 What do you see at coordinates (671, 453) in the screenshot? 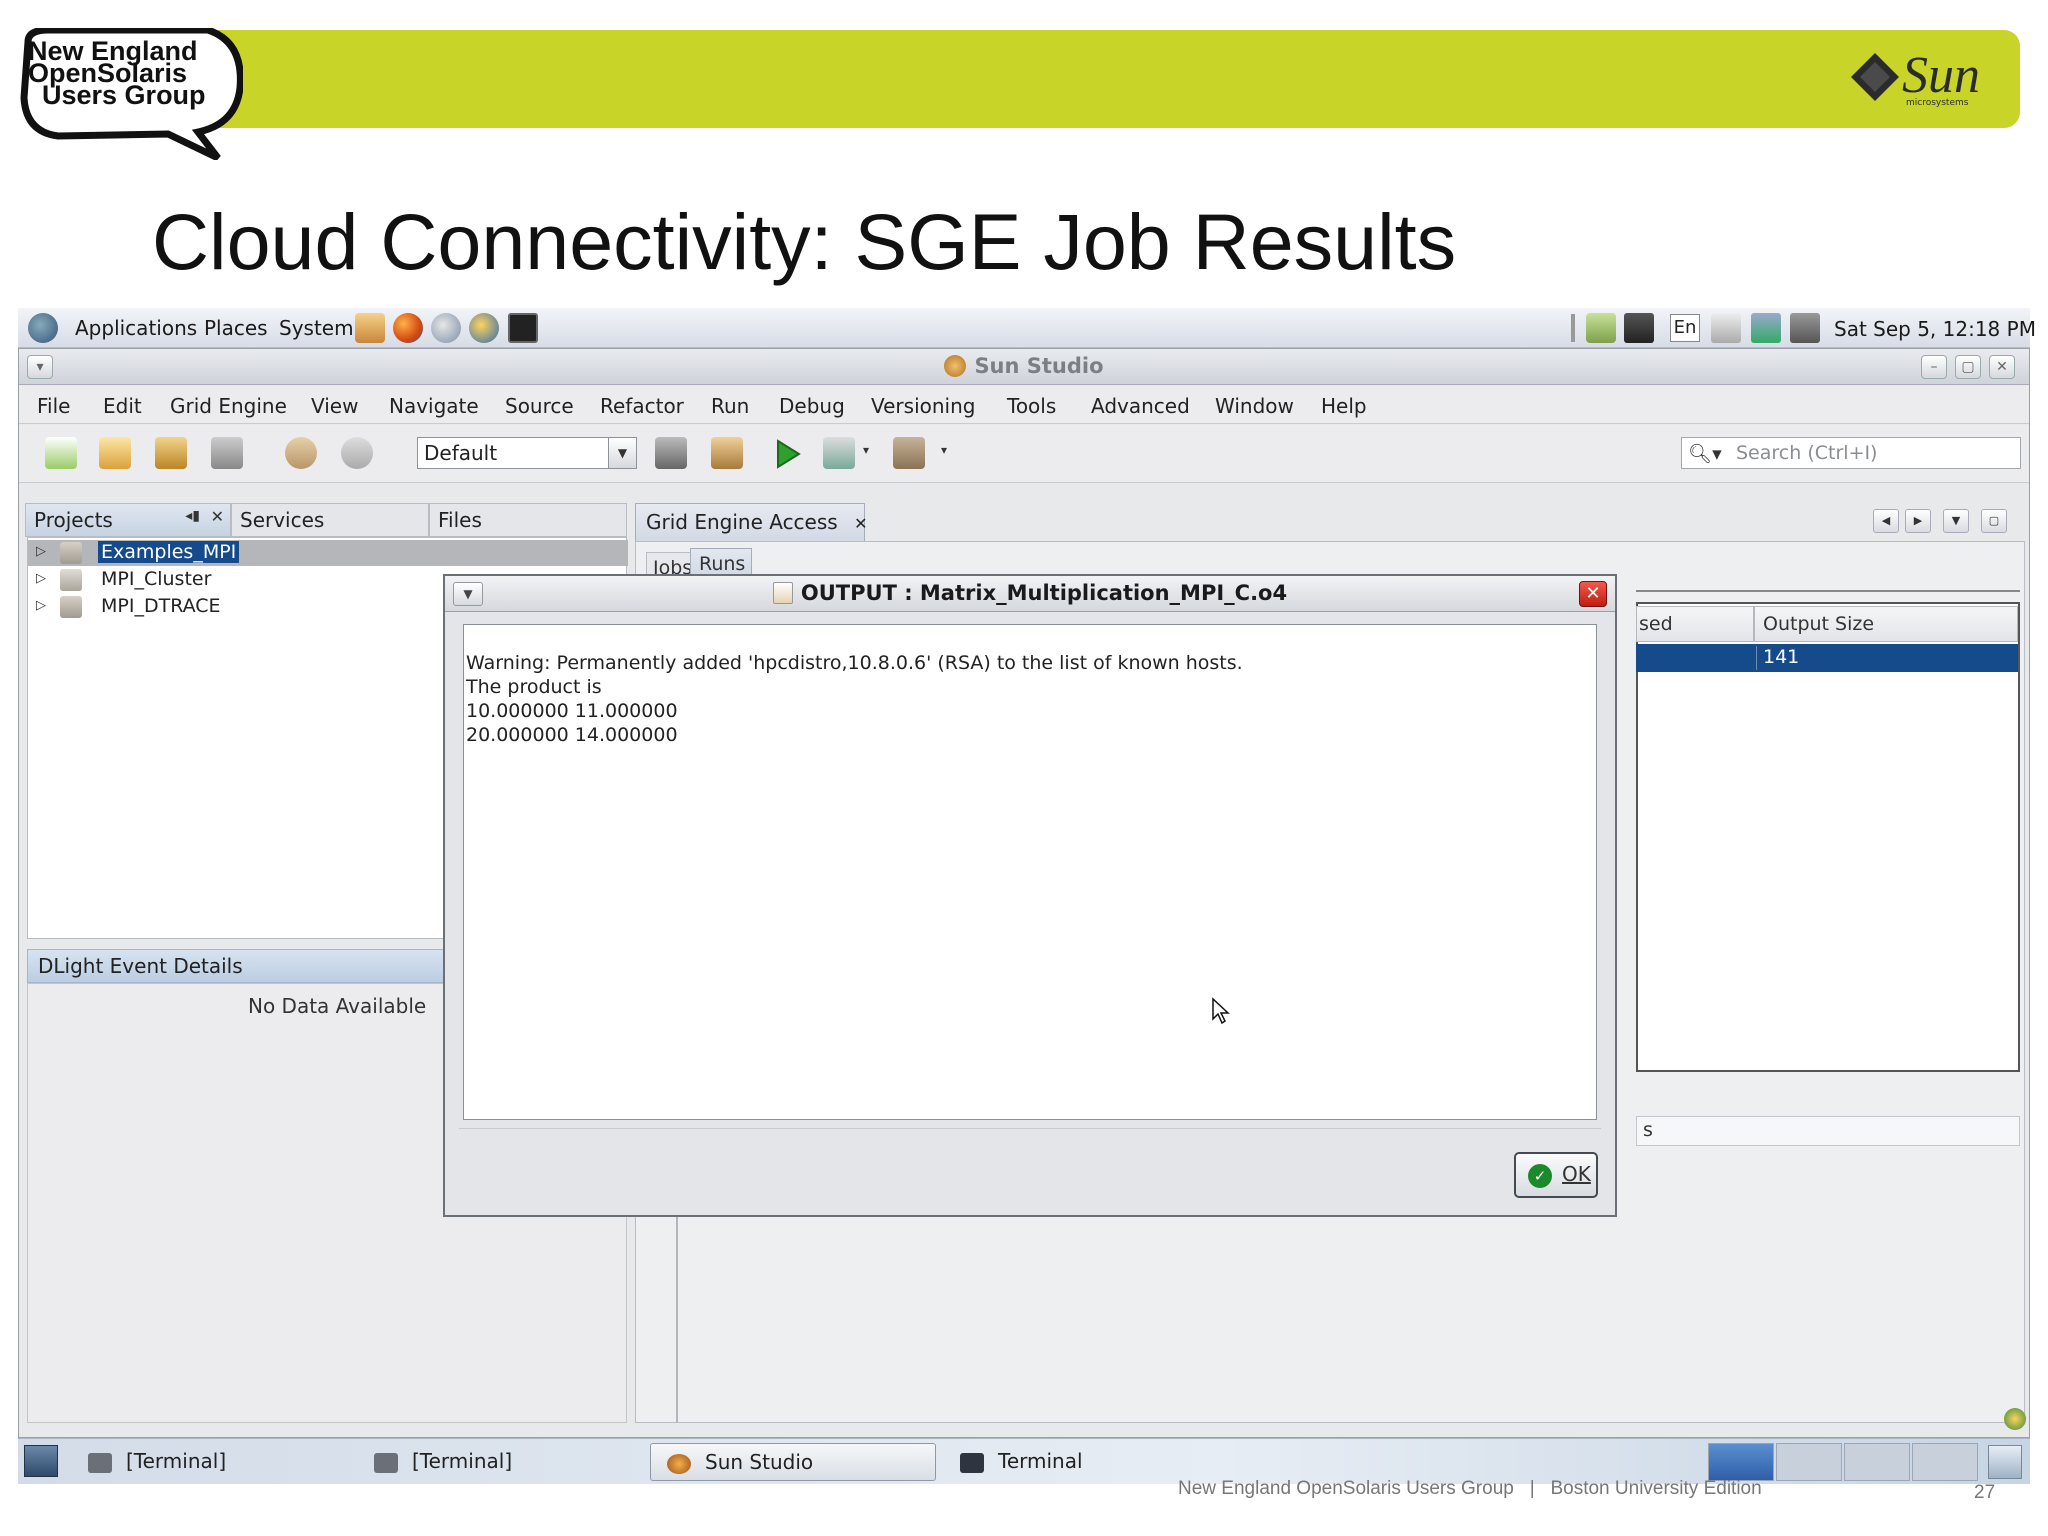
I see `build-hammer-icon` at bounding box center [671, 453].